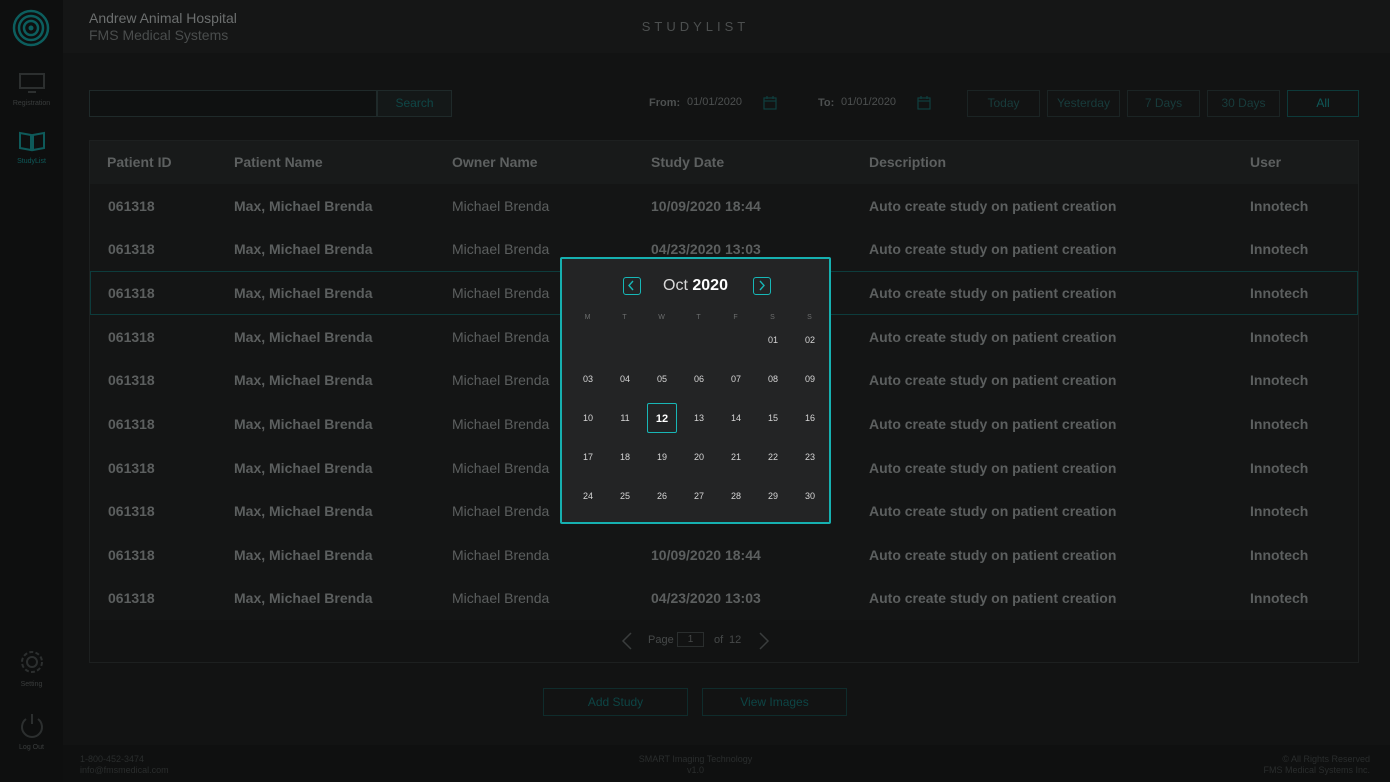 Image resolution: width=1390 pixels, height=782 pixels. I want to click on footer-rights: © All Rights Reserved, so click(1326, 759).